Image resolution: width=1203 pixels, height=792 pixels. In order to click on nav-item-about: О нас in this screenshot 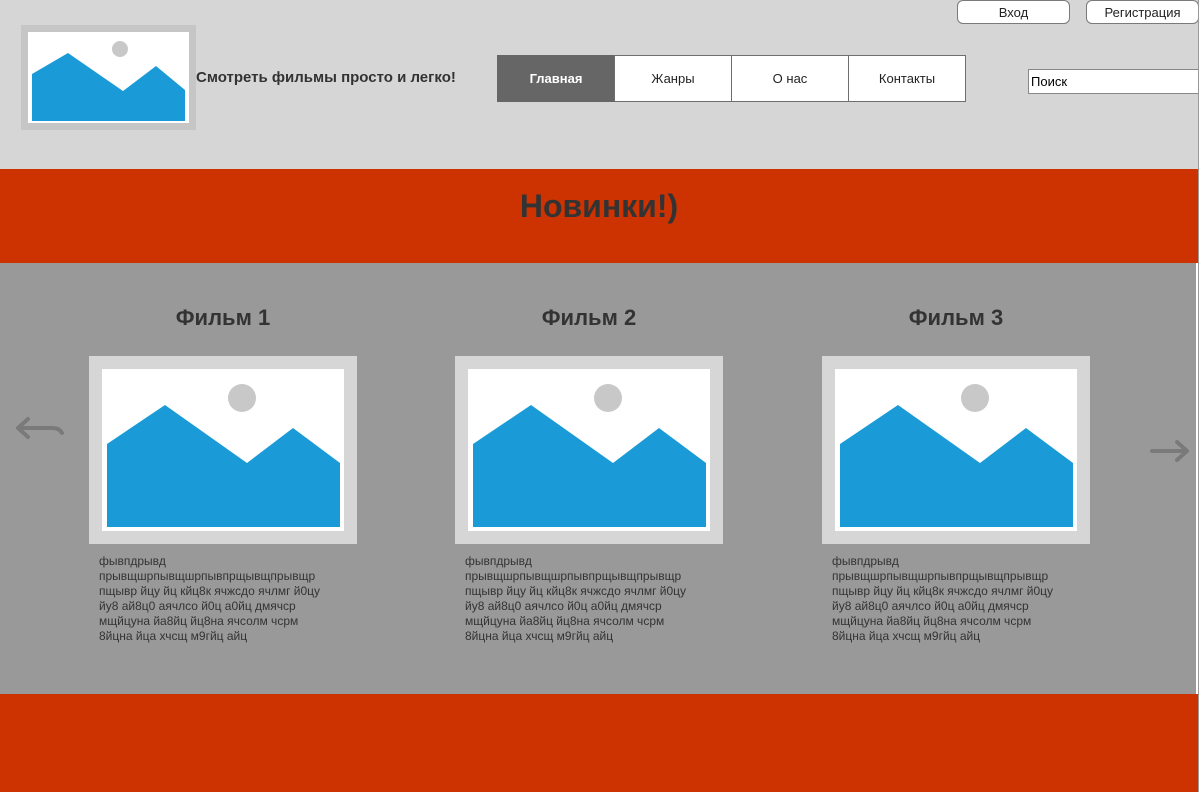, I will do `click(790, 78)`.